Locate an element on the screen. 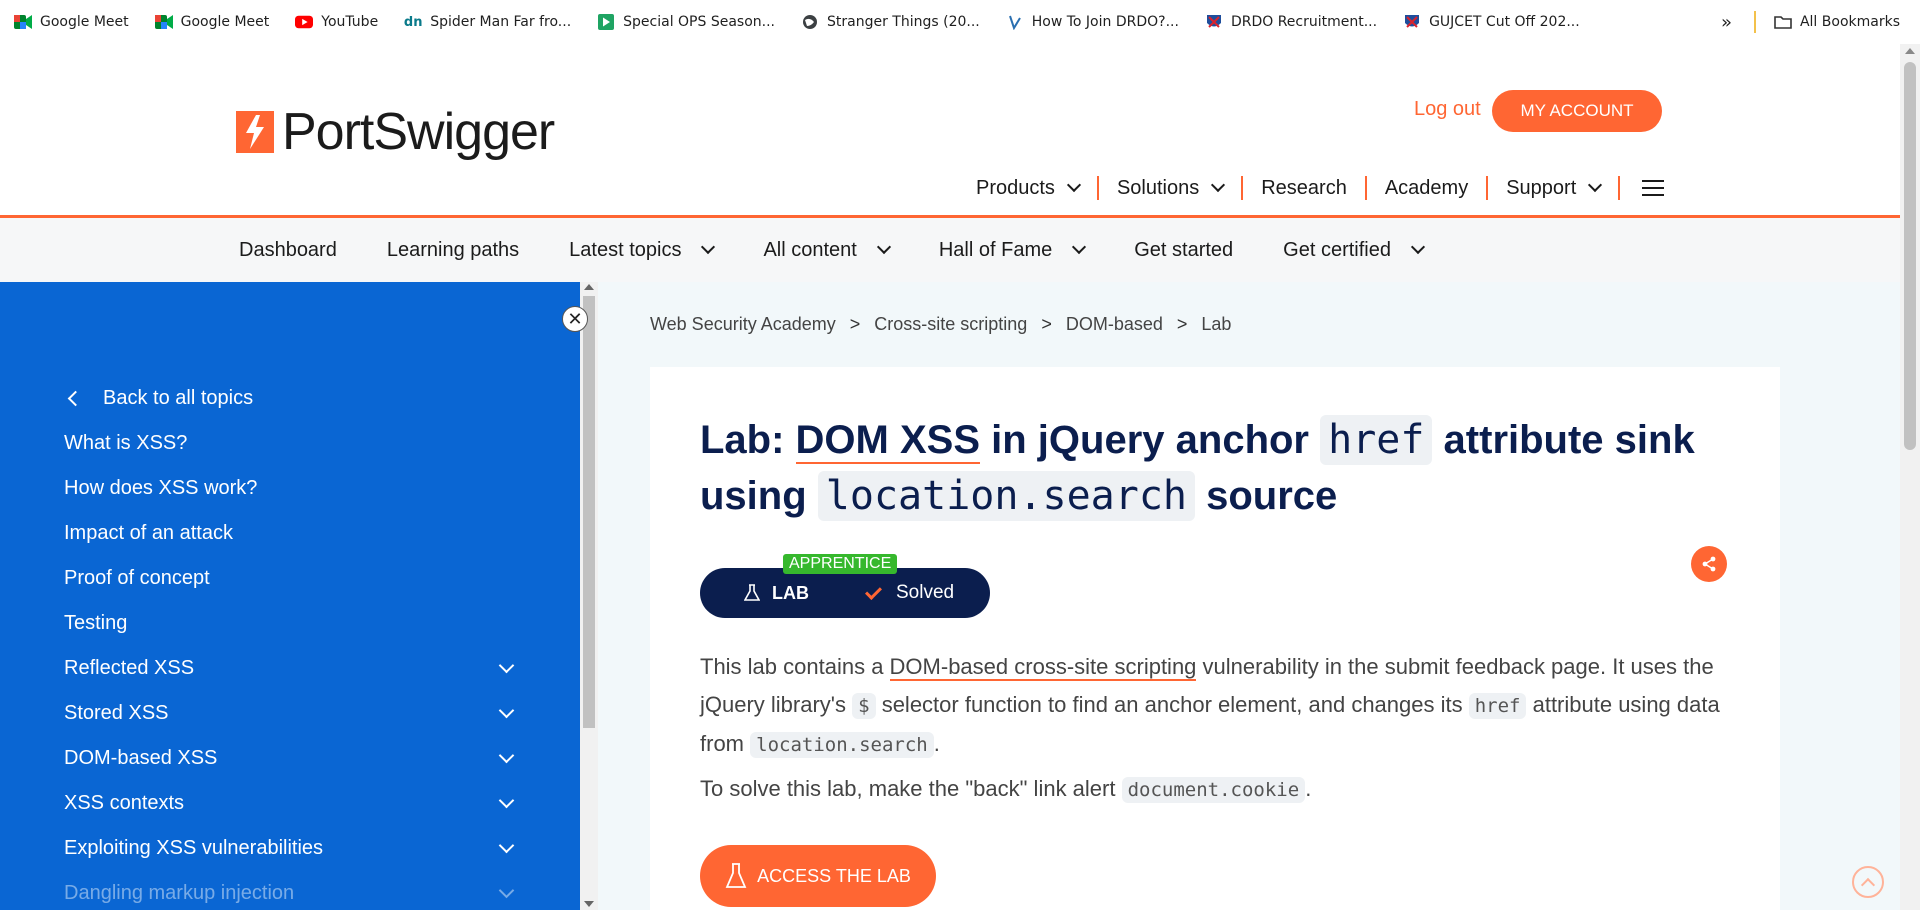 This screenshot has width=1920, height=916. nav-label: Solutions is located at coordinates (1158, 187).